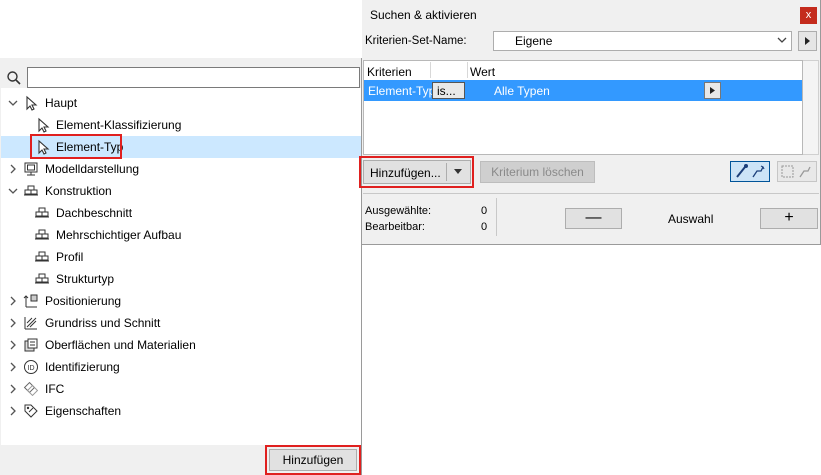 Image resolution: width=821 pixels, height=475 pixels. Describe the element at coordinates (402, 91) in the screenshot. I see `criterion-name: Element-Typ` at that location.